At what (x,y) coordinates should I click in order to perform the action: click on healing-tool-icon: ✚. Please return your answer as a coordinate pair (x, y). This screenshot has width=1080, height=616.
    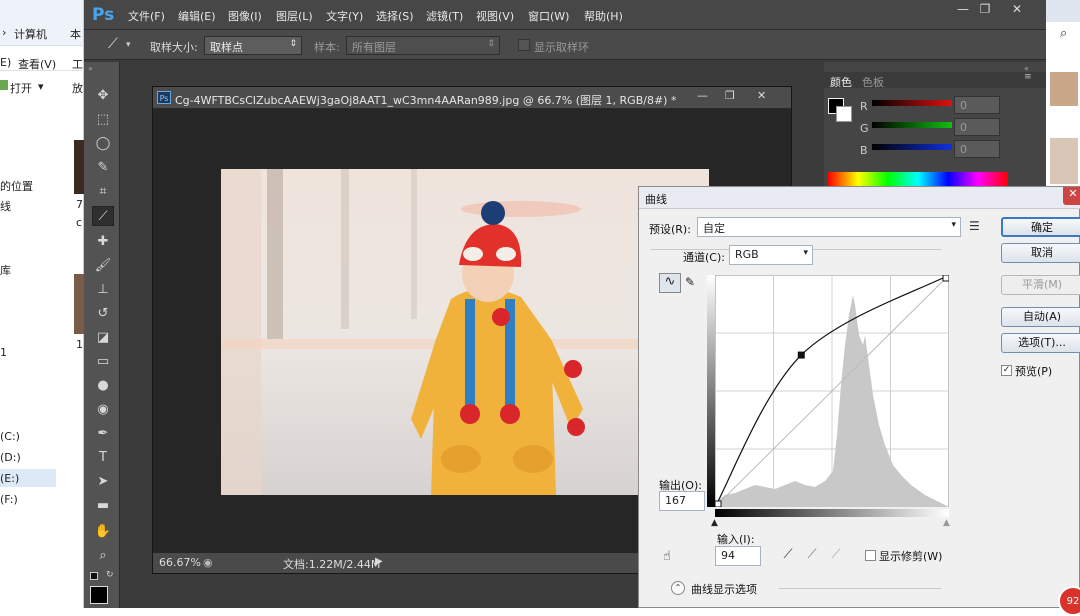
    Looking at the image, I should click on (103, 242).